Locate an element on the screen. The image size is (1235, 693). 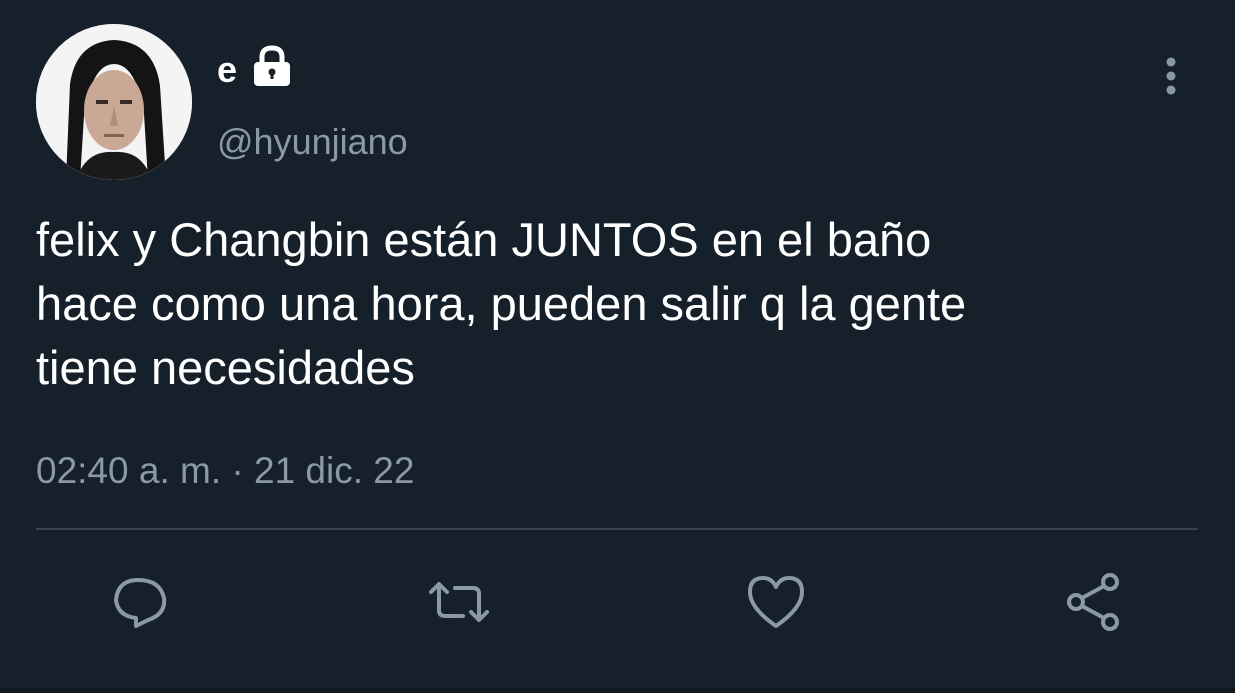
comment-icon is located at coordinates (140, 603).